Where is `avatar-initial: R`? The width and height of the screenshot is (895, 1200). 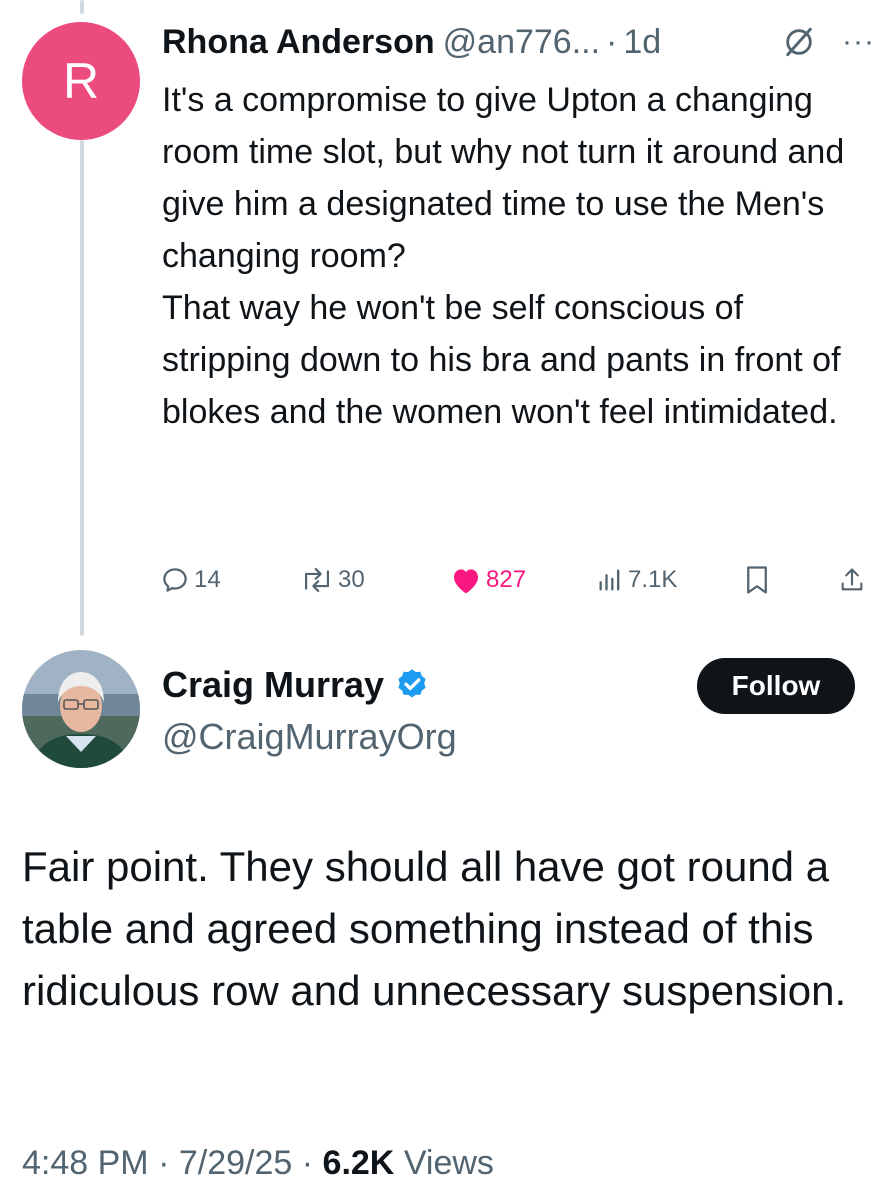 avatar-initial: R is located at coordinates (81, 81).